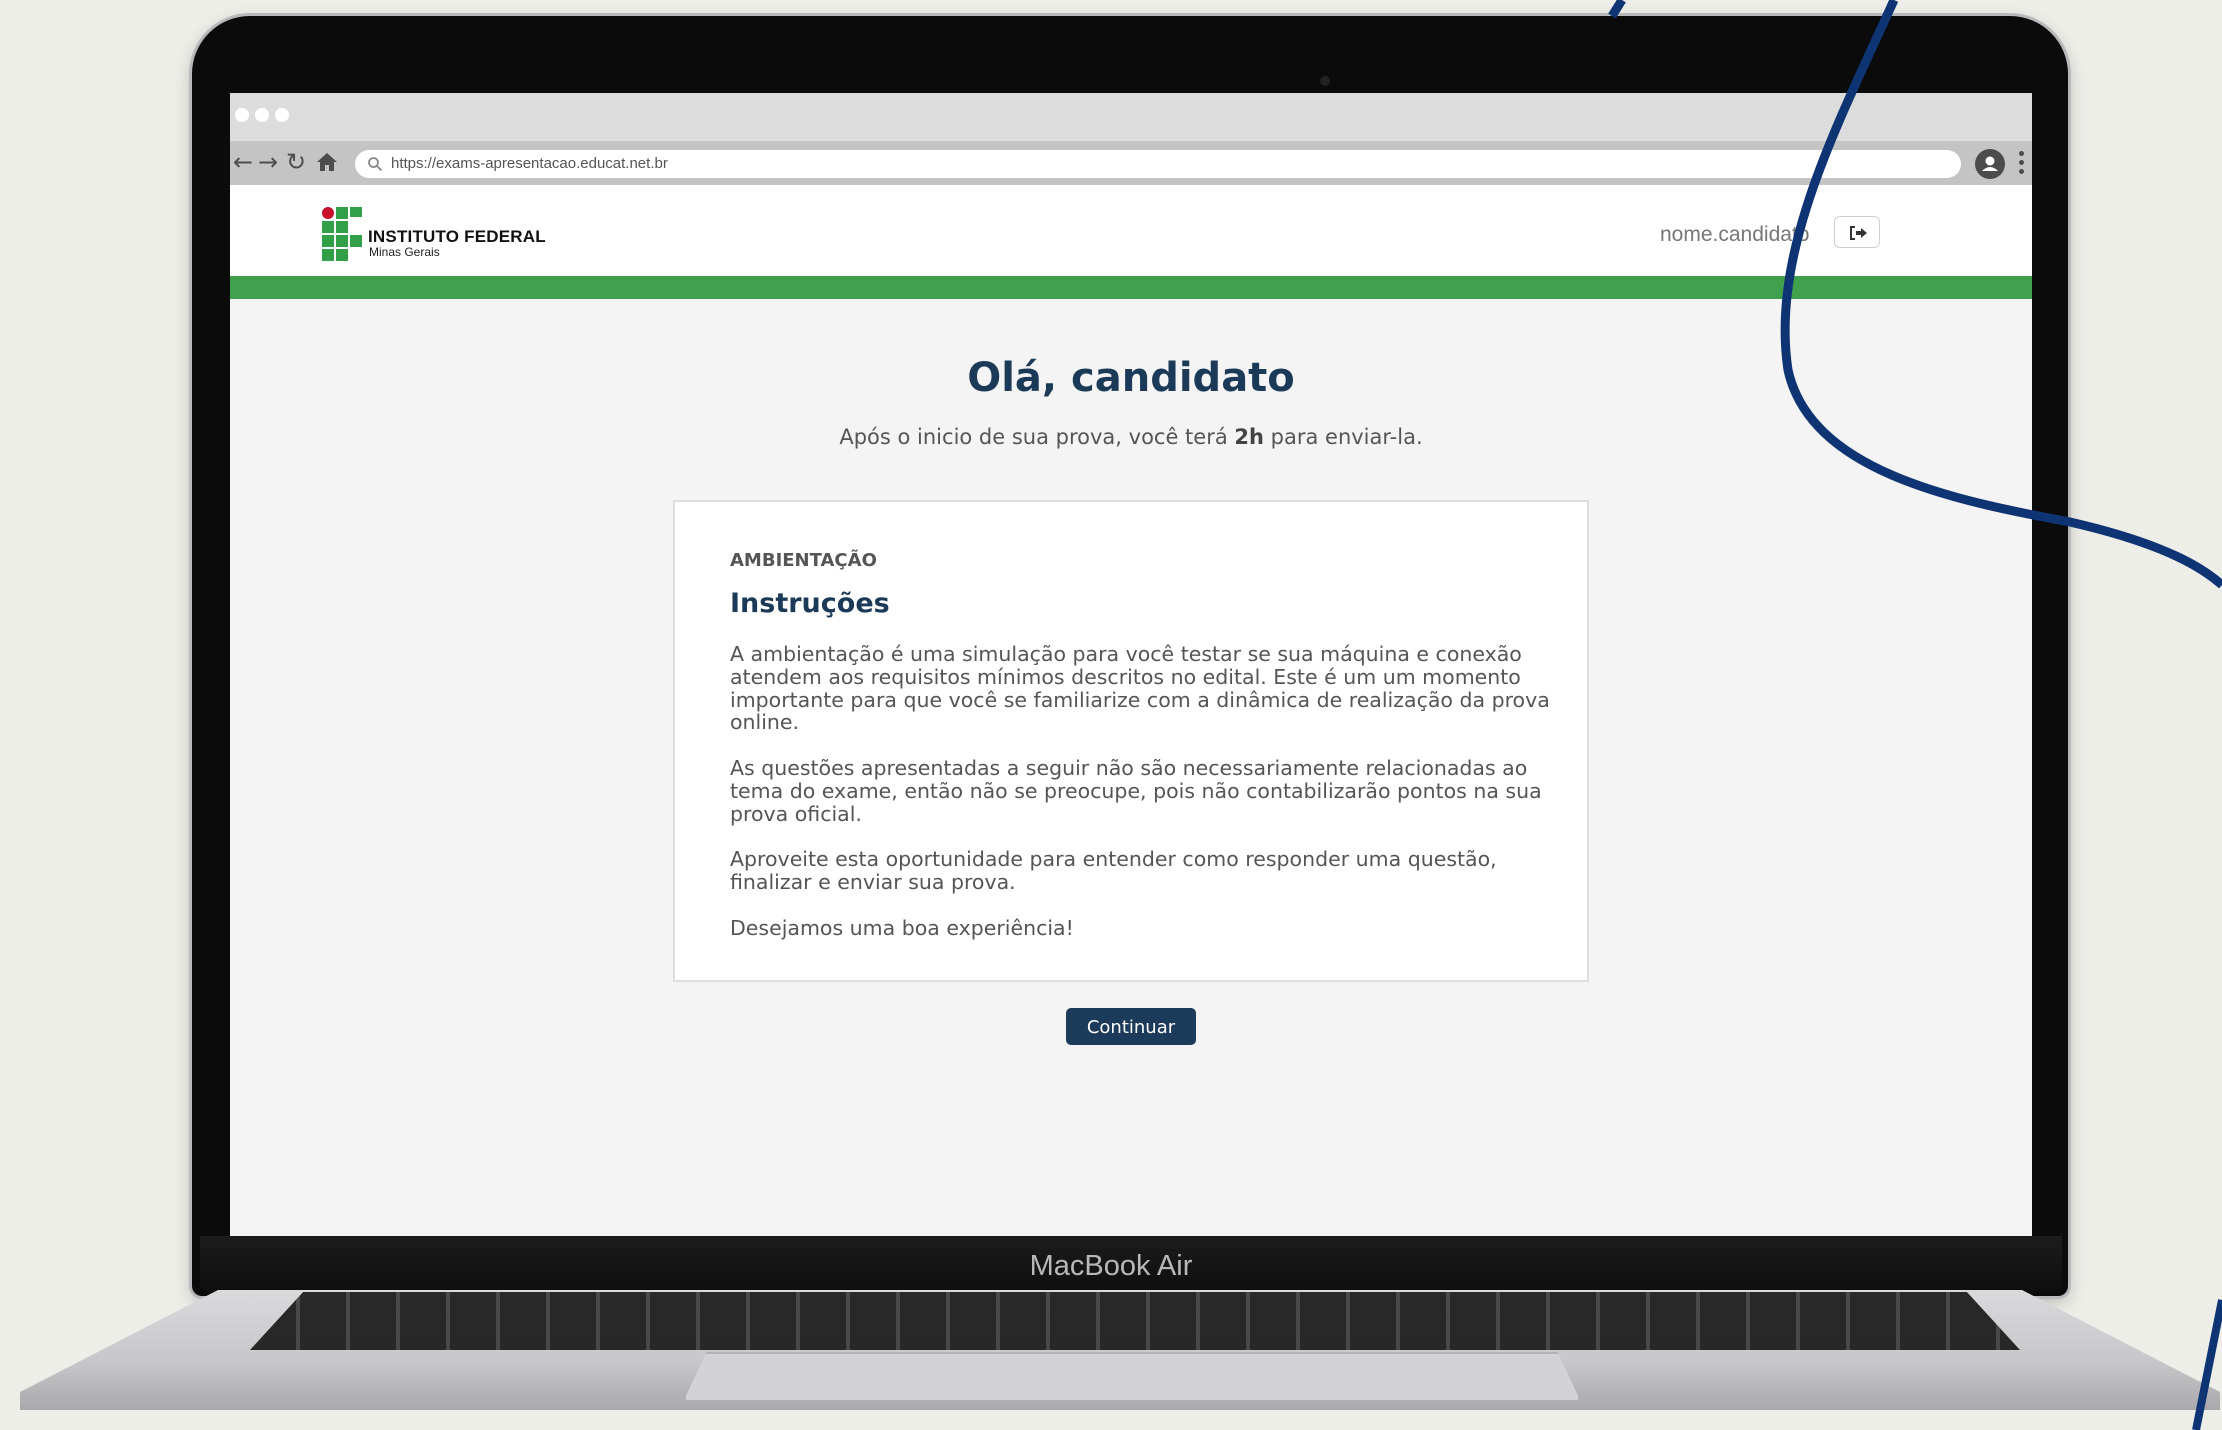 Image resolution: width=2222 pixels, height=1430 pixels. Describe the element at coordinates (327, 164) in the screenshot. I see `home-icon` at that location.